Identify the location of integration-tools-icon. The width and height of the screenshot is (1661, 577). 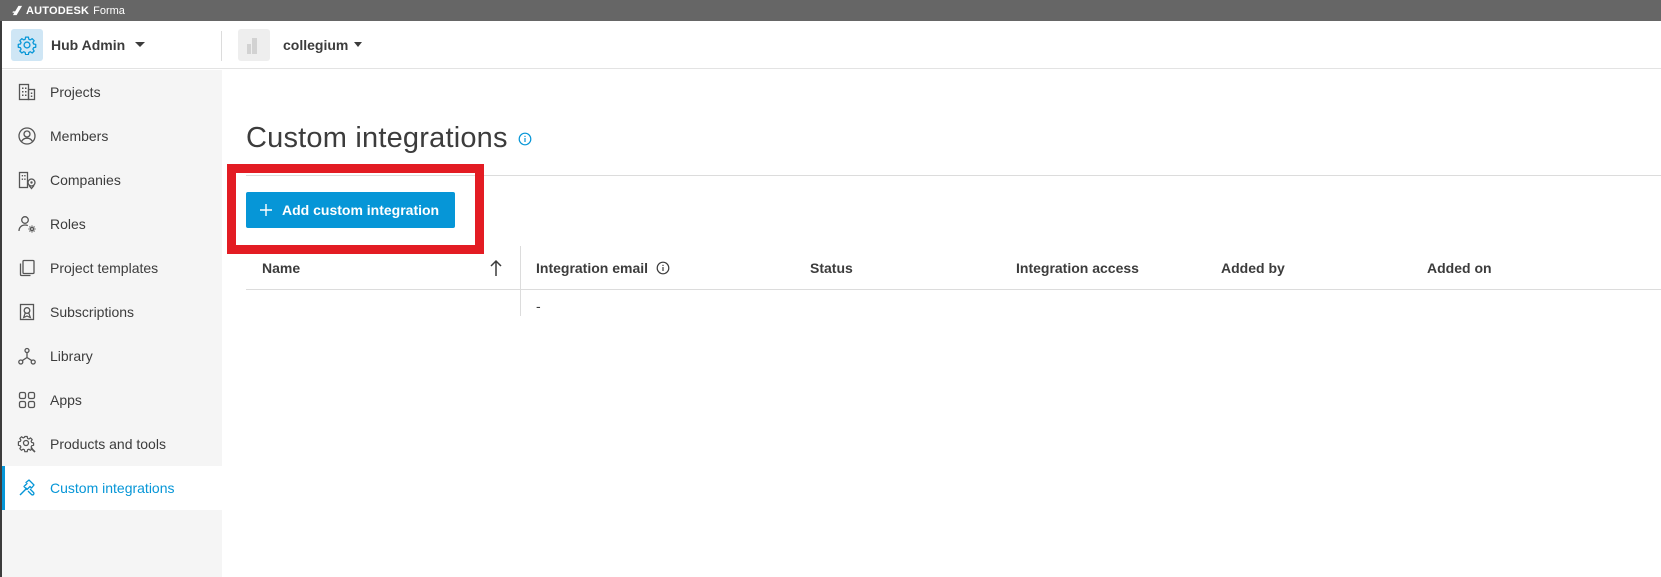
(27, 488).